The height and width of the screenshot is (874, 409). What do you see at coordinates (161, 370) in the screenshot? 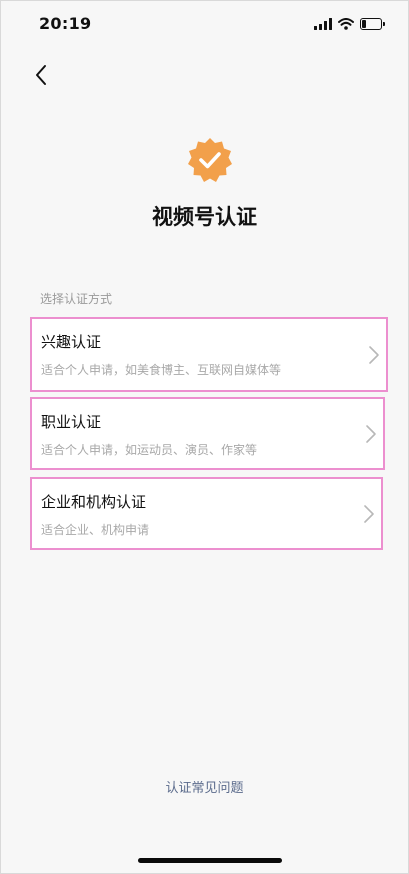
I see `option-description: 适合个人申请，如美食博主、互联网自媒体等` at bounding box center [161, 370].